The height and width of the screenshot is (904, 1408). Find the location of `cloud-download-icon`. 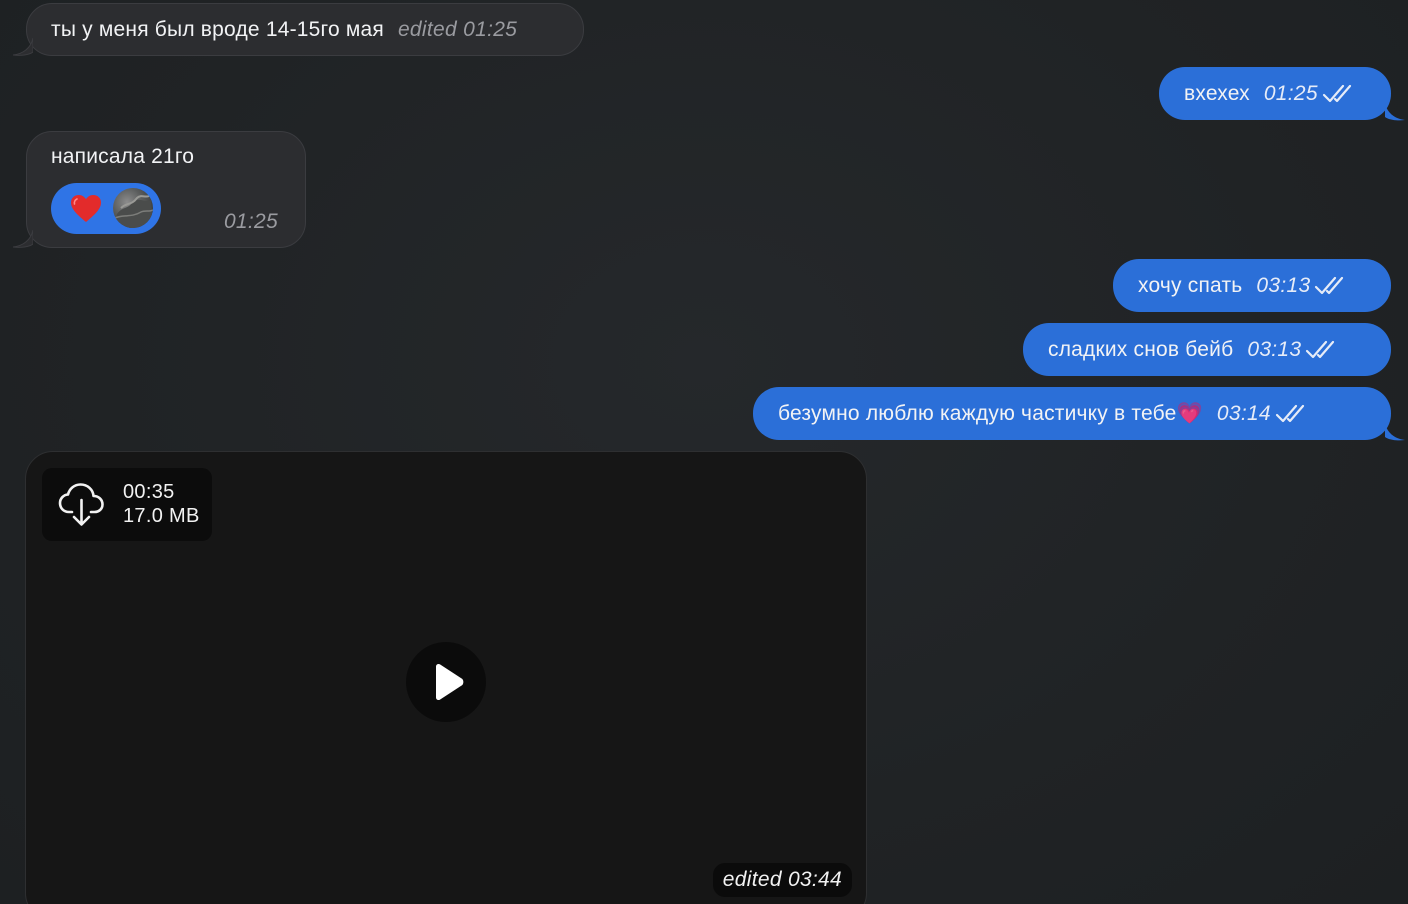

cloud-download-icon is located at coordinates (82, 505).